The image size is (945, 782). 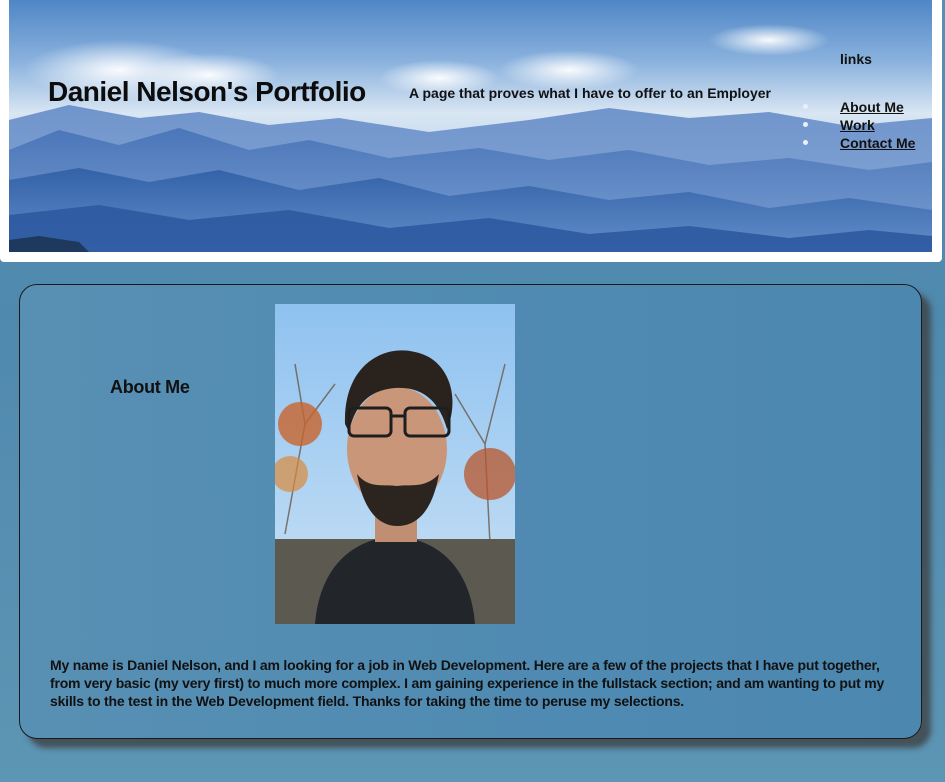 I want to click on about-me-heading: About Me, so click(x=150, y=387).